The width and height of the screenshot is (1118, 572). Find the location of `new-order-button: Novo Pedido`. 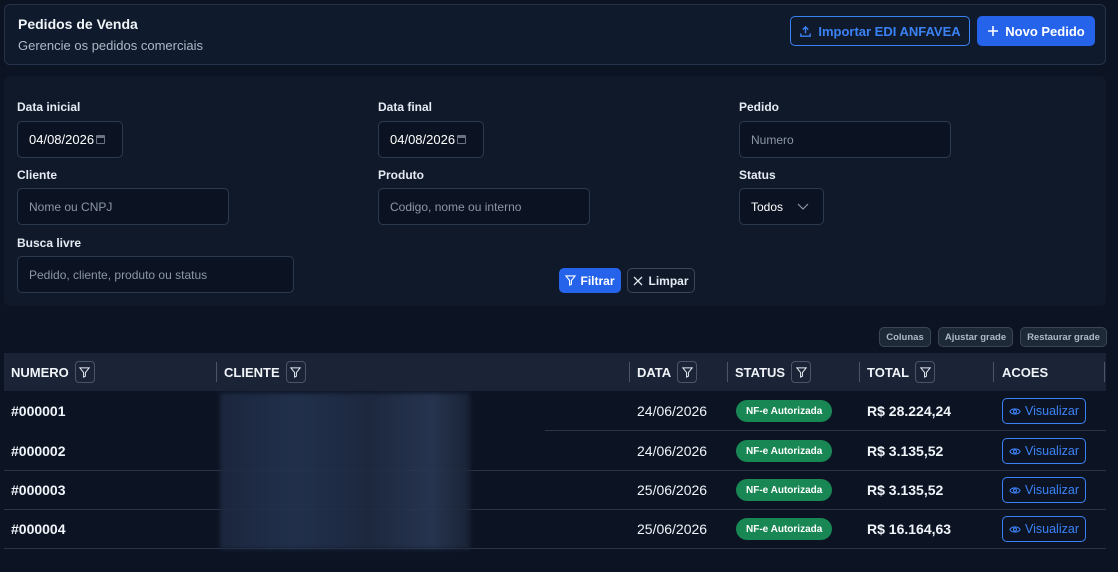

new-order-button: Novo Pedido is located at coordinates (1036, 31).